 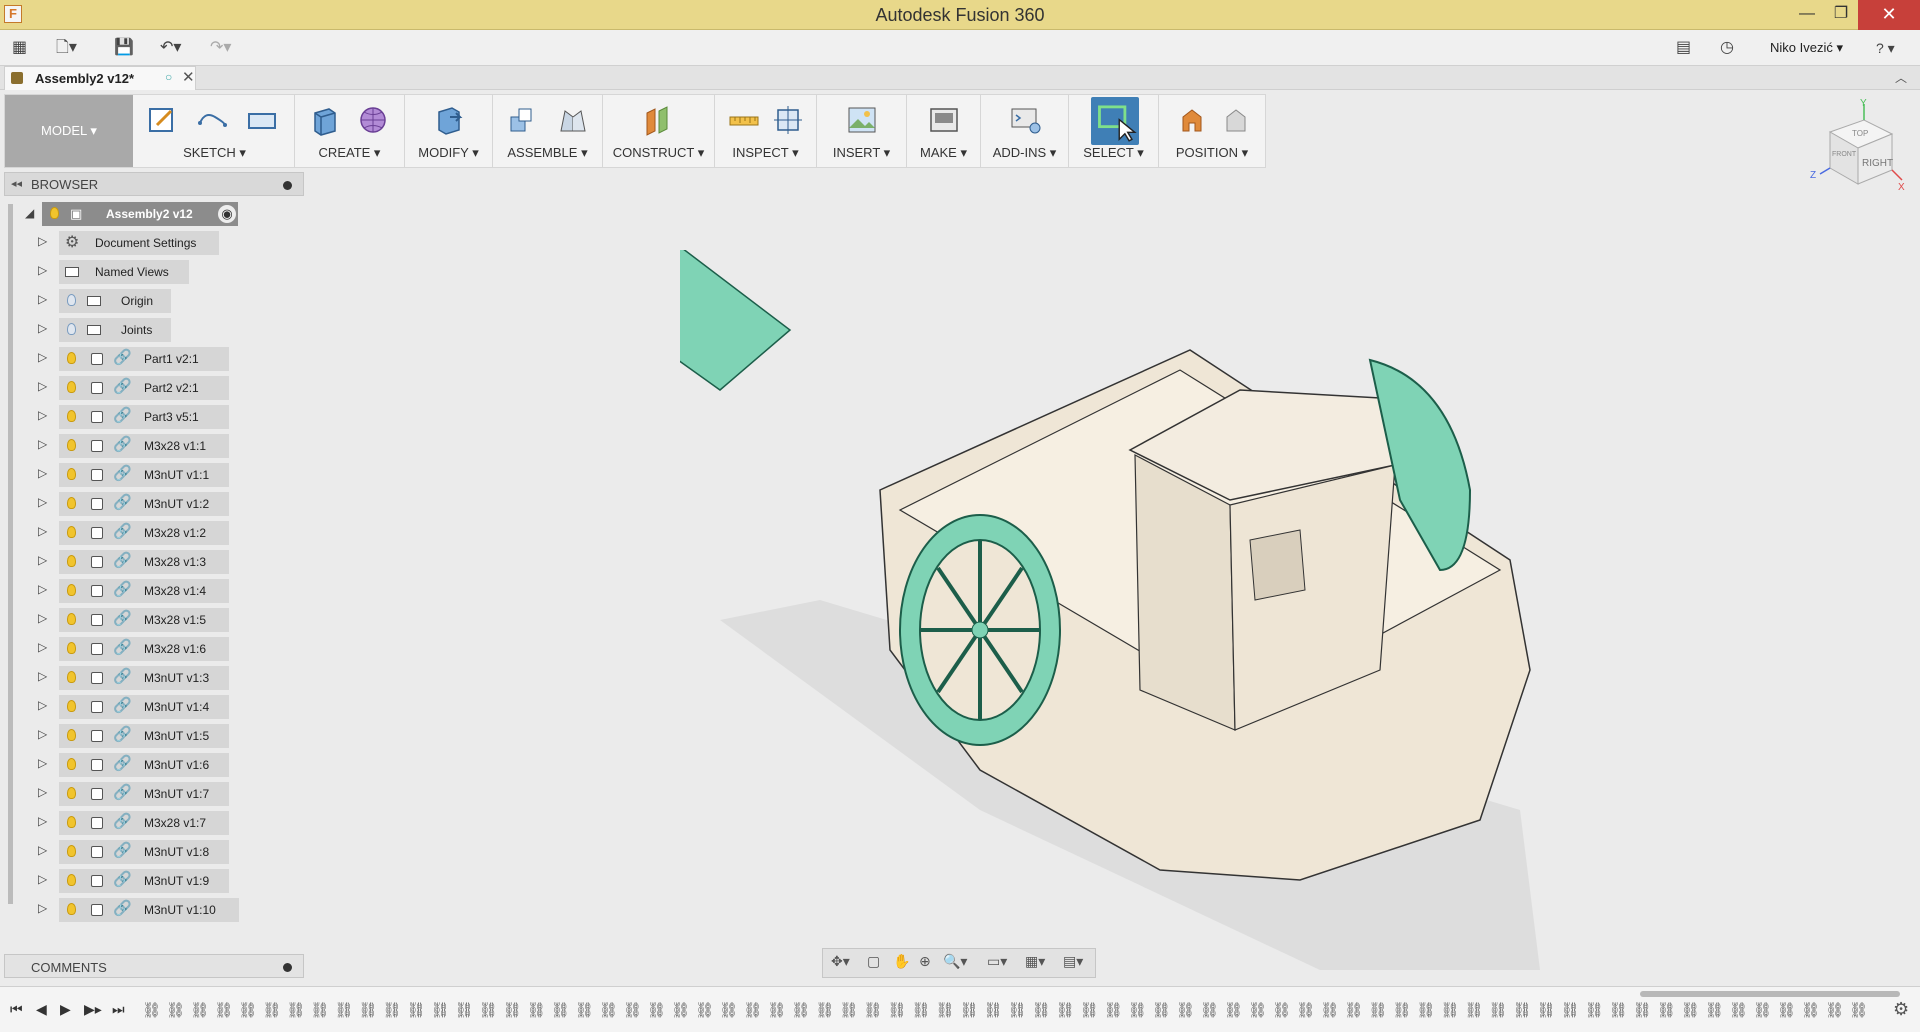 What do you see at coordinates (1192, 120) in the screenshot?
I see `capture-position-icon` at bounding box center [1192, 120].